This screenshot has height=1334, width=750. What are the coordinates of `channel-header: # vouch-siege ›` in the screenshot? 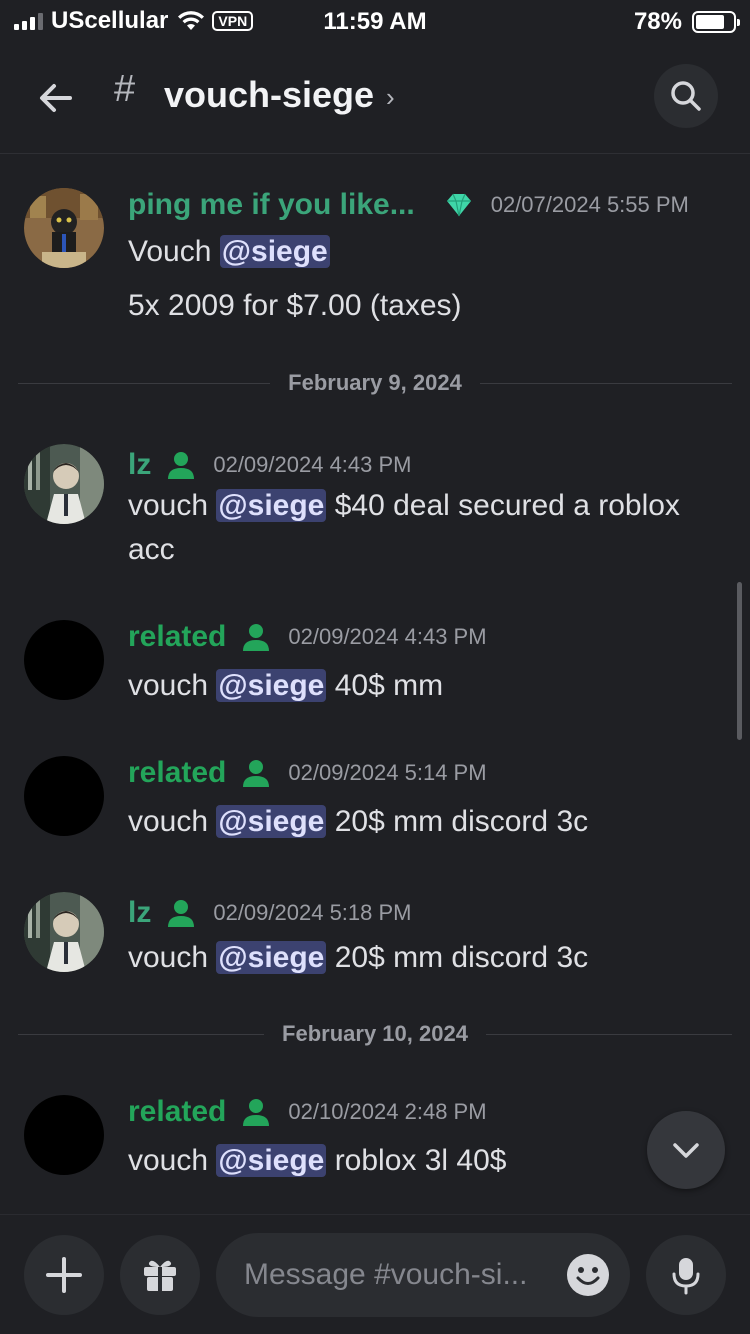 It's located at (375, 98).